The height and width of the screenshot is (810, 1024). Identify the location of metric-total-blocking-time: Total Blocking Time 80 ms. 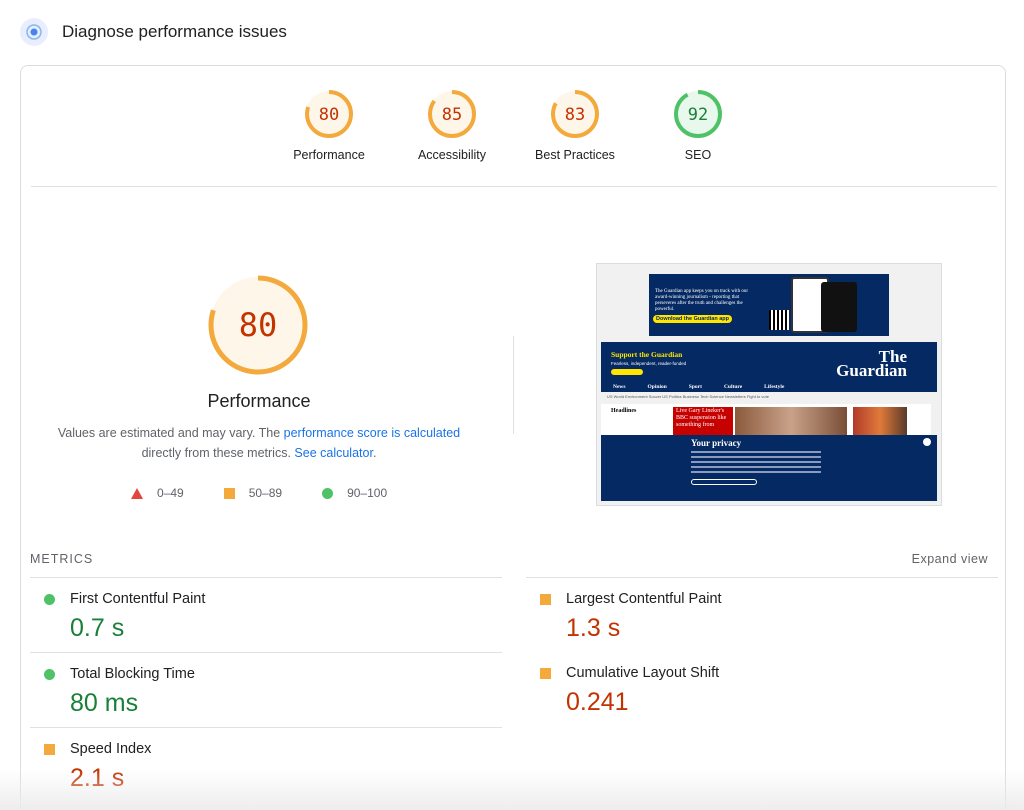
(266, 689).